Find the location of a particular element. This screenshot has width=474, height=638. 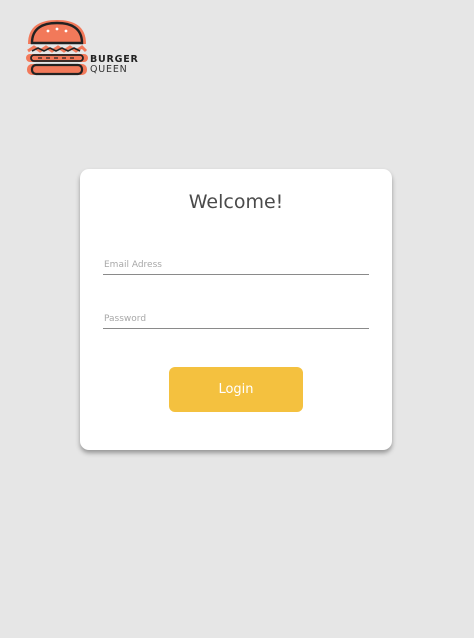

login-button: Login is located at coordinates (236, 389).